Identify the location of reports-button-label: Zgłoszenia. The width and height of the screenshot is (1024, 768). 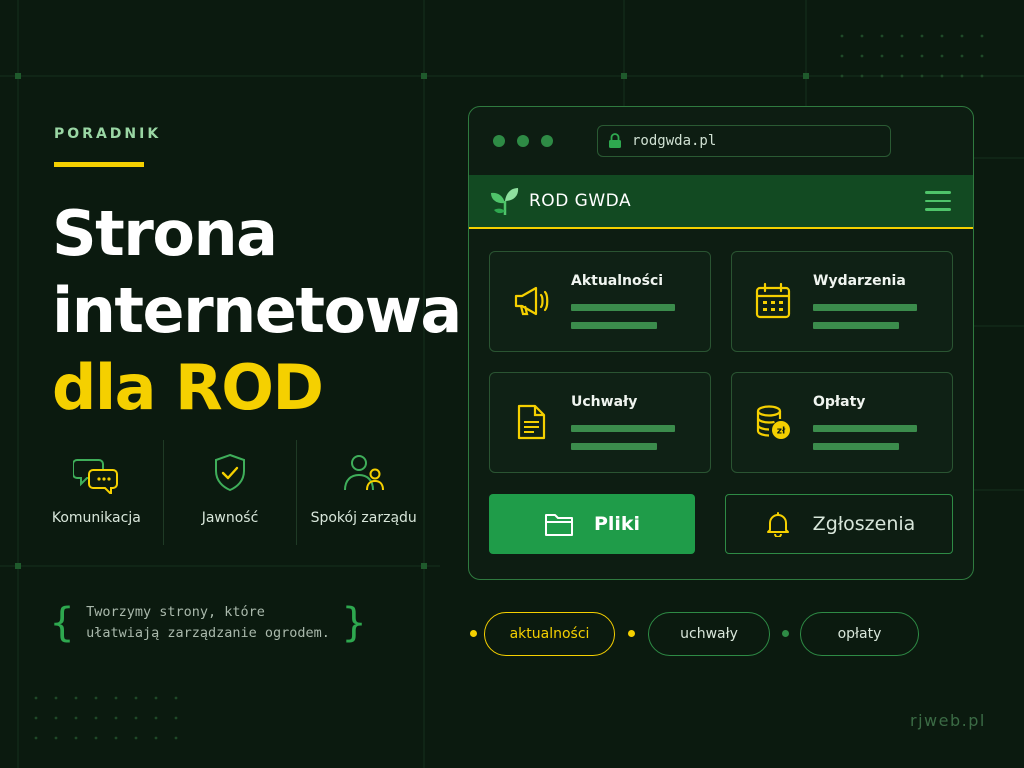
(864, 524).